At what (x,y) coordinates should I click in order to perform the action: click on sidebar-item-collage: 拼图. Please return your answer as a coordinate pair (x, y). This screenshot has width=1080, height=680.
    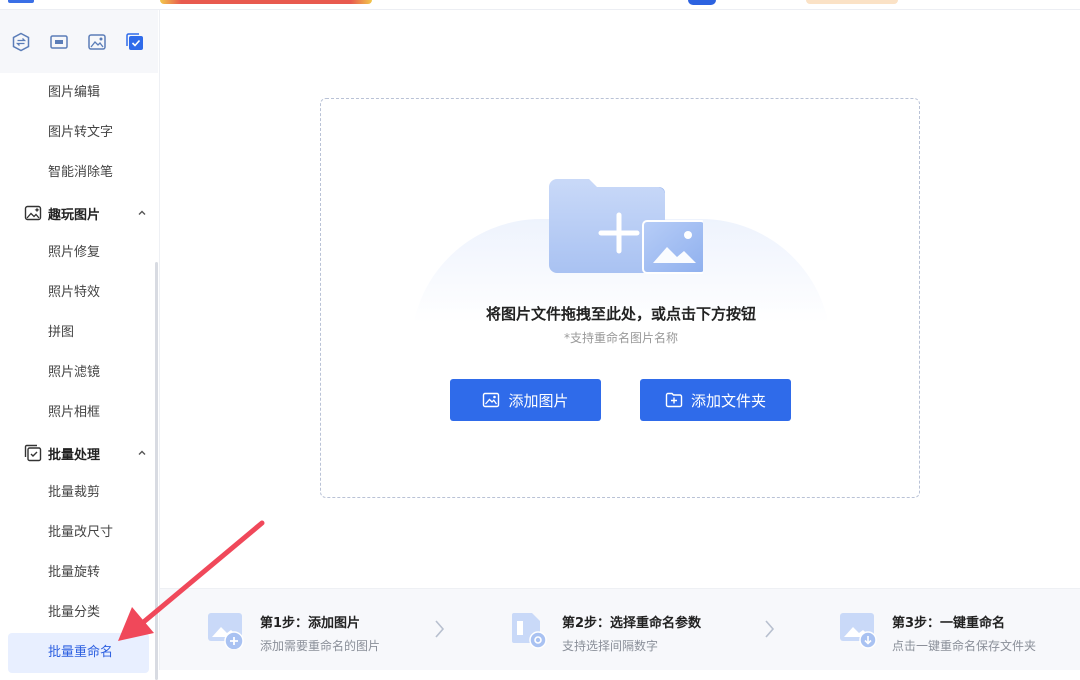
    Looking at the image, I should click on (79, 333).